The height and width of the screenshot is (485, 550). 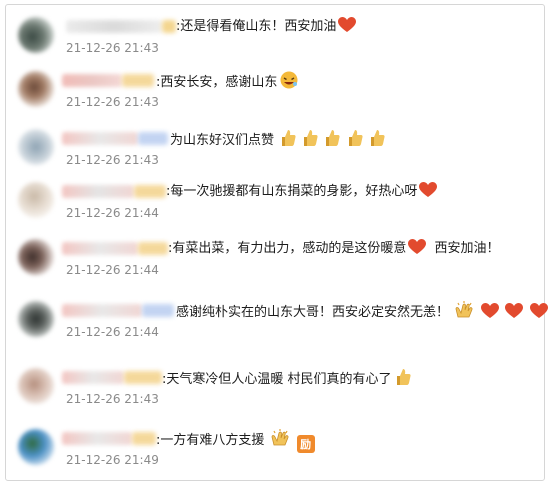 I want to click on comment-text-body: 感谢纯朴实在的山东大哥！西安必定安然无恙！, so click(x=313, y=312).